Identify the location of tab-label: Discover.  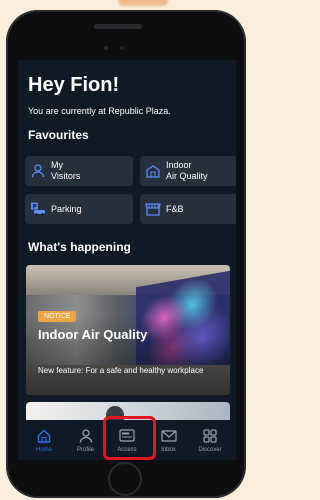
(210, 449).